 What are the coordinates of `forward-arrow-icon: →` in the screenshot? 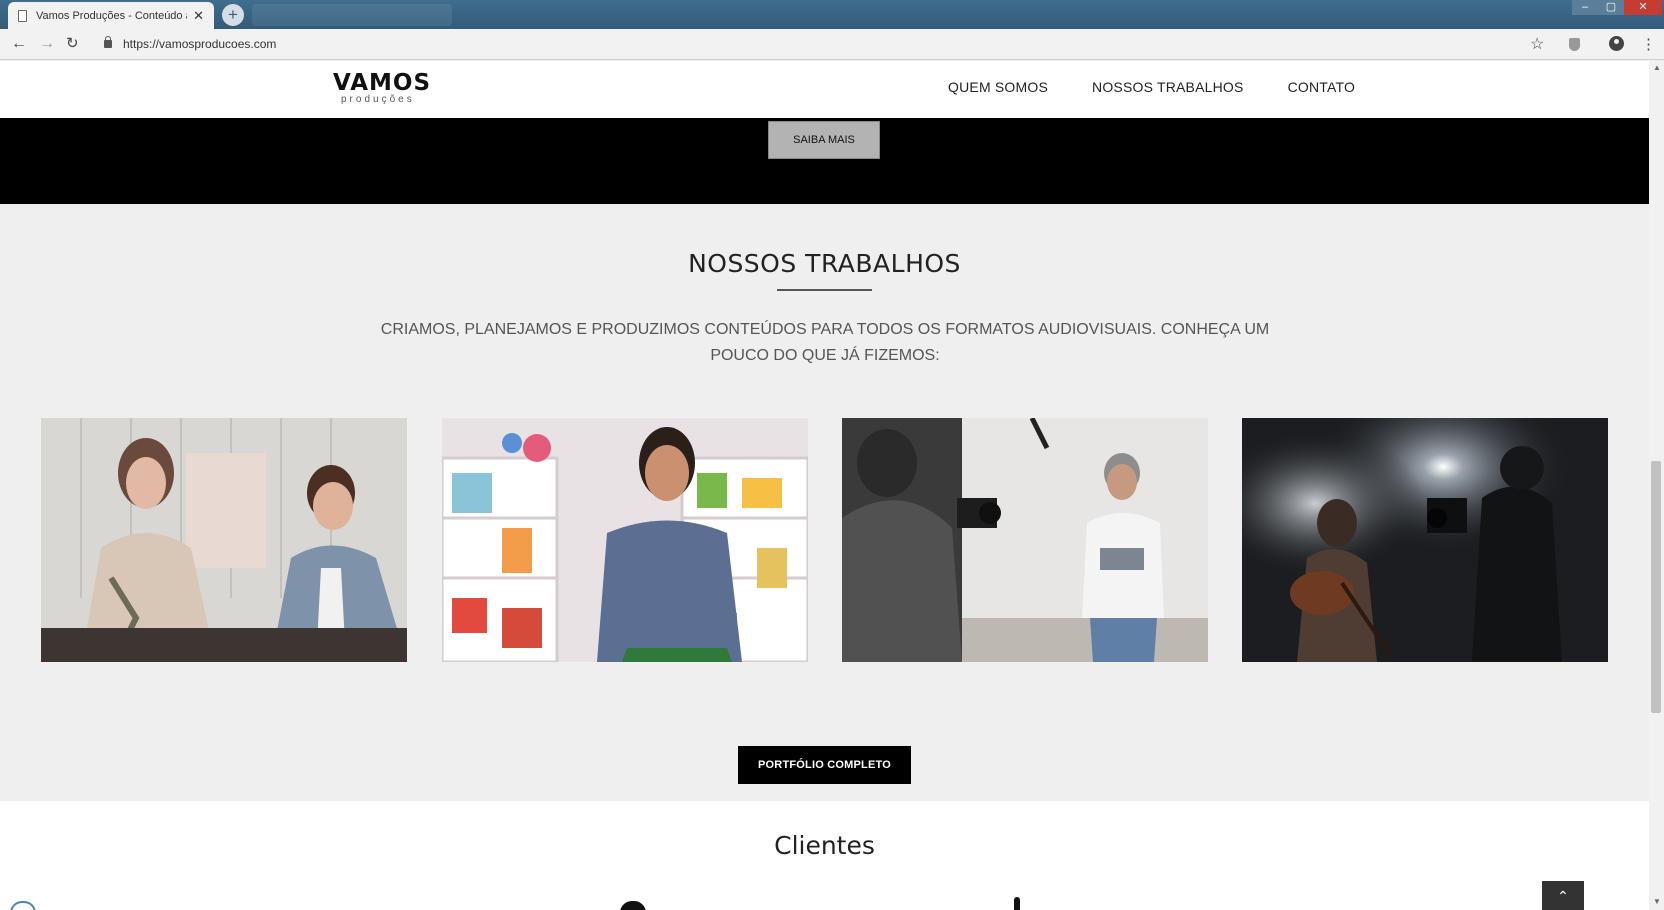 It's located at (47, 44).